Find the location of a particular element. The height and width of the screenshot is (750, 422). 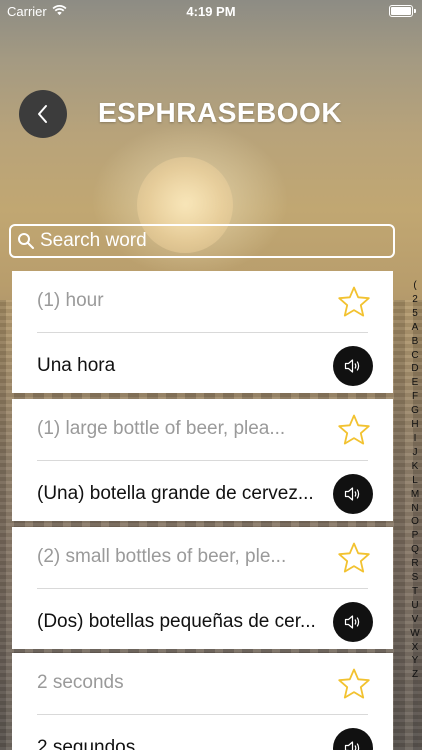

index-letter: 5 is located at coordinates (415, 314).